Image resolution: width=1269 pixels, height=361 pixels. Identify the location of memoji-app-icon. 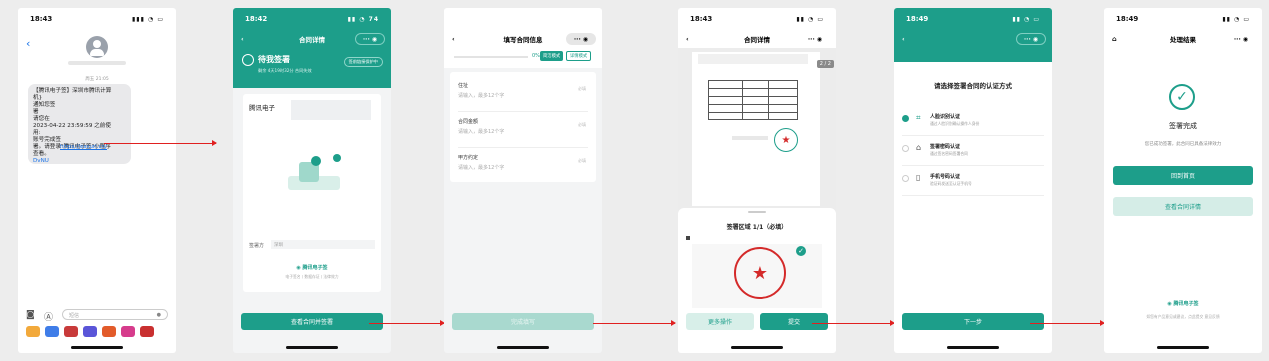
(90, 331).